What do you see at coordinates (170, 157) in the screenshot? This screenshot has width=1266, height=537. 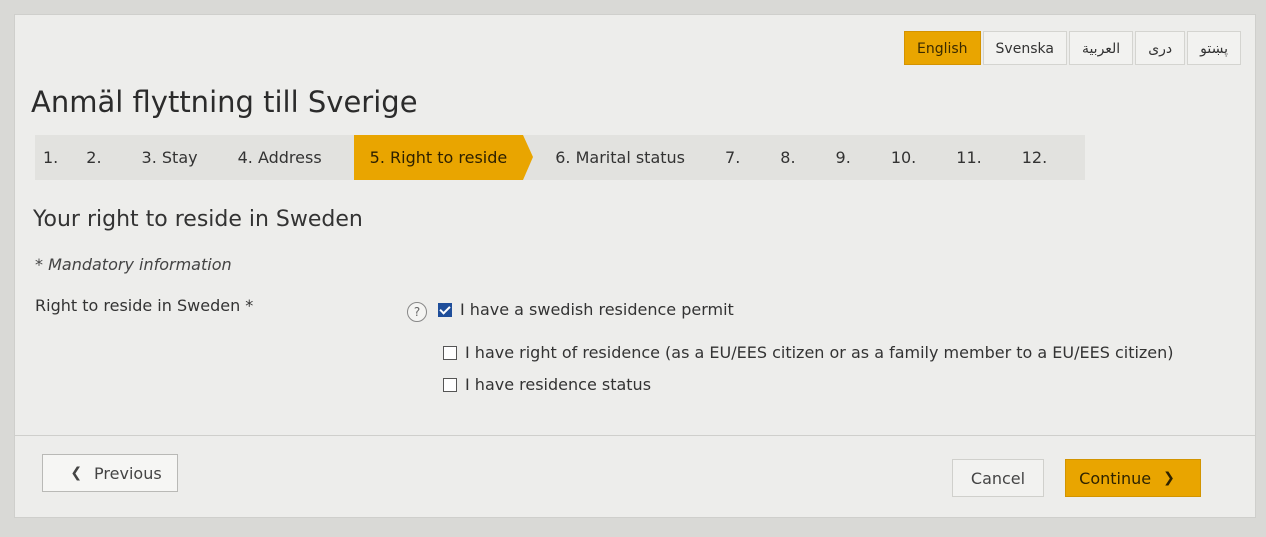 I see `step-3: 3. Stay` at bounding box center [170, 157].